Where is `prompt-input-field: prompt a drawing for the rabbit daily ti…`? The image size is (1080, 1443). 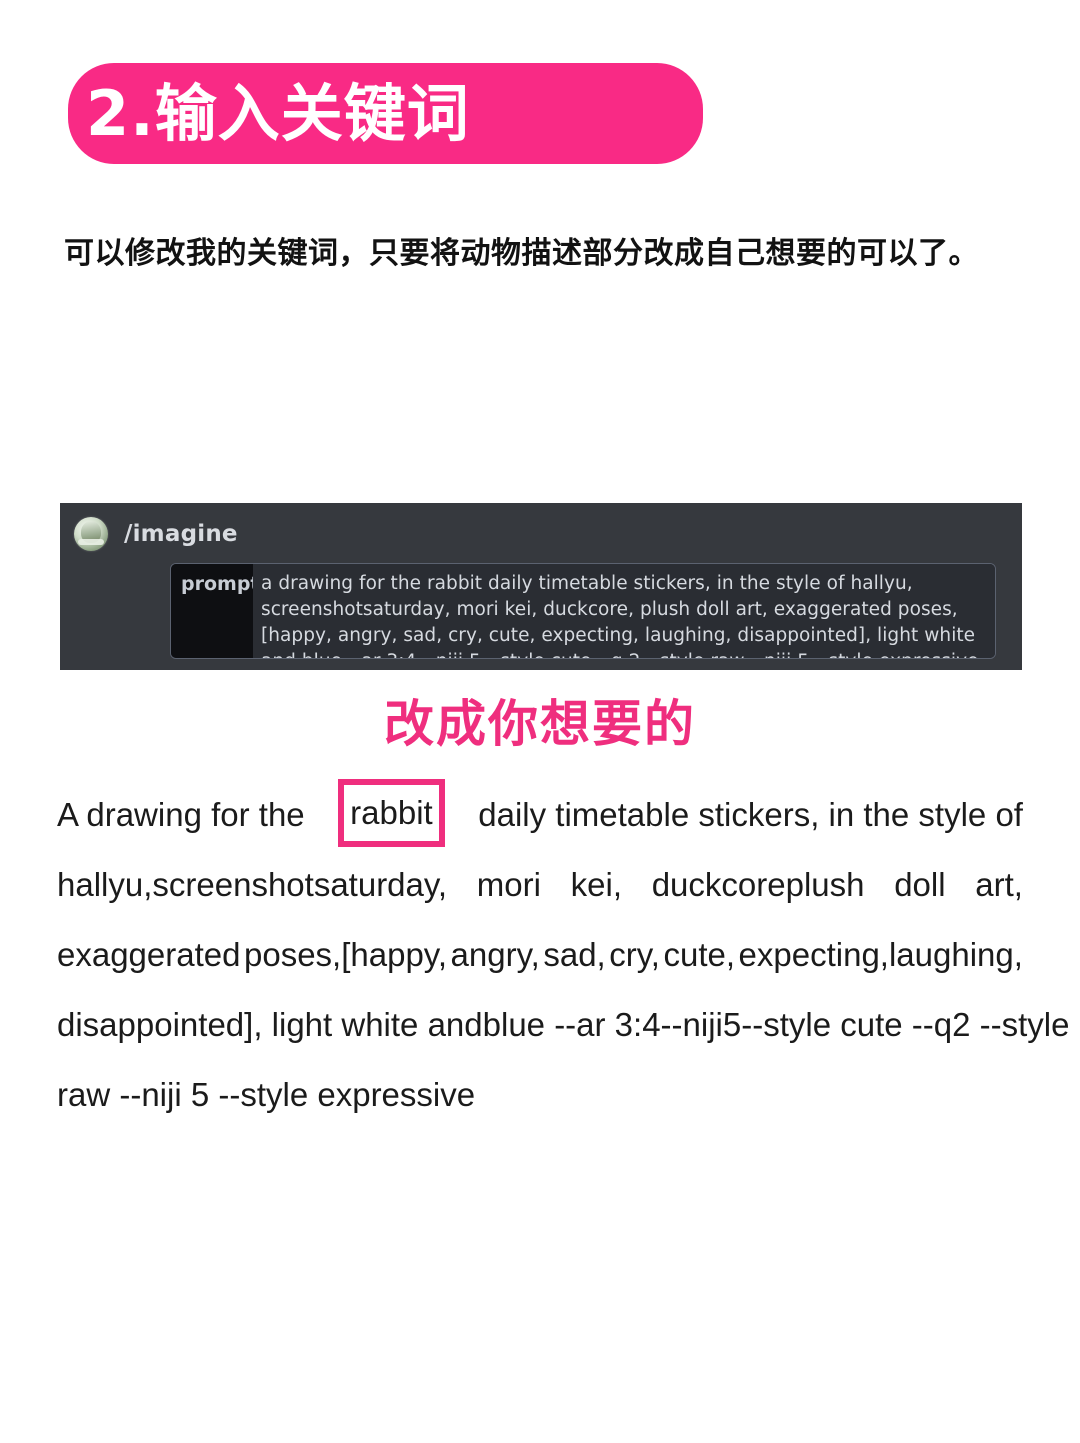 prompt-input-field: prompt a drawing for the rabbit daily ti… is located at coordinates (583, 611).